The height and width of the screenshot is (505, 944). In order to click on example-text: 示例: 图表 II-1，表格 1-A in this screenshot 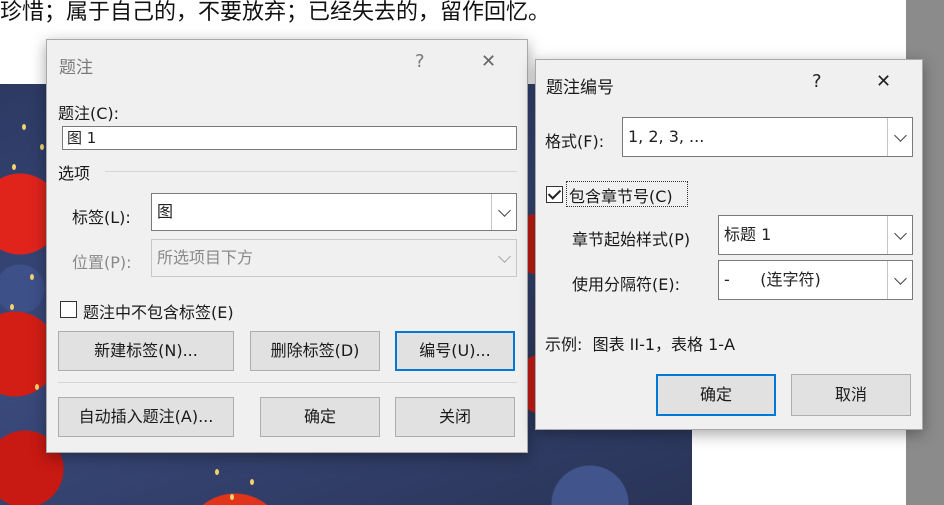, I will do `click(640, 344)`.